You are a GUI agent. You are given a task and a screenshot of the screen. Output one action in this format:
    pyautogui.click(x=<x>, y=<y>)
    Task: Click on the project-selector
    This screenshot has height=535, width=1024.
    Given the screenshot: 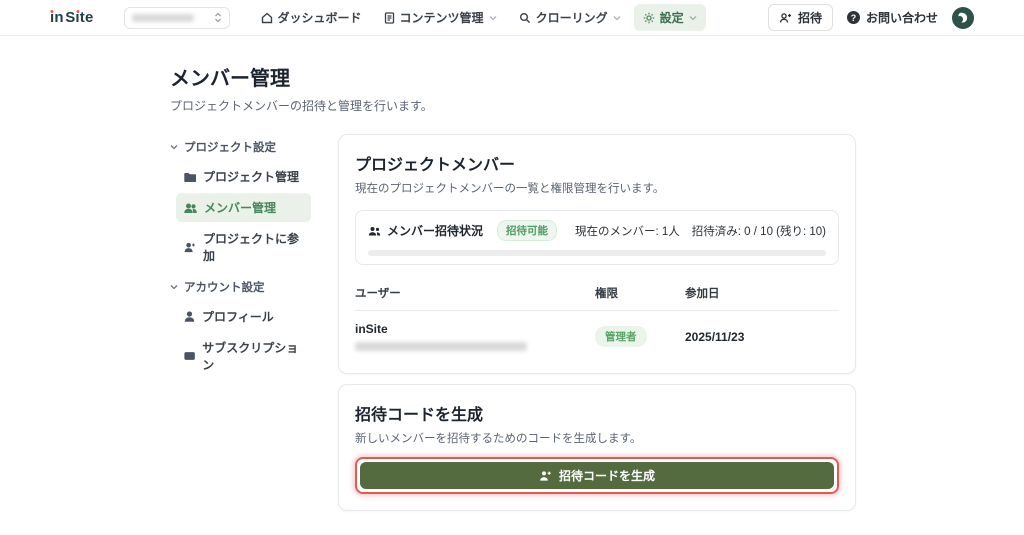 What is the action you would take?
    pyautogui.click(x=176, y=17)
    